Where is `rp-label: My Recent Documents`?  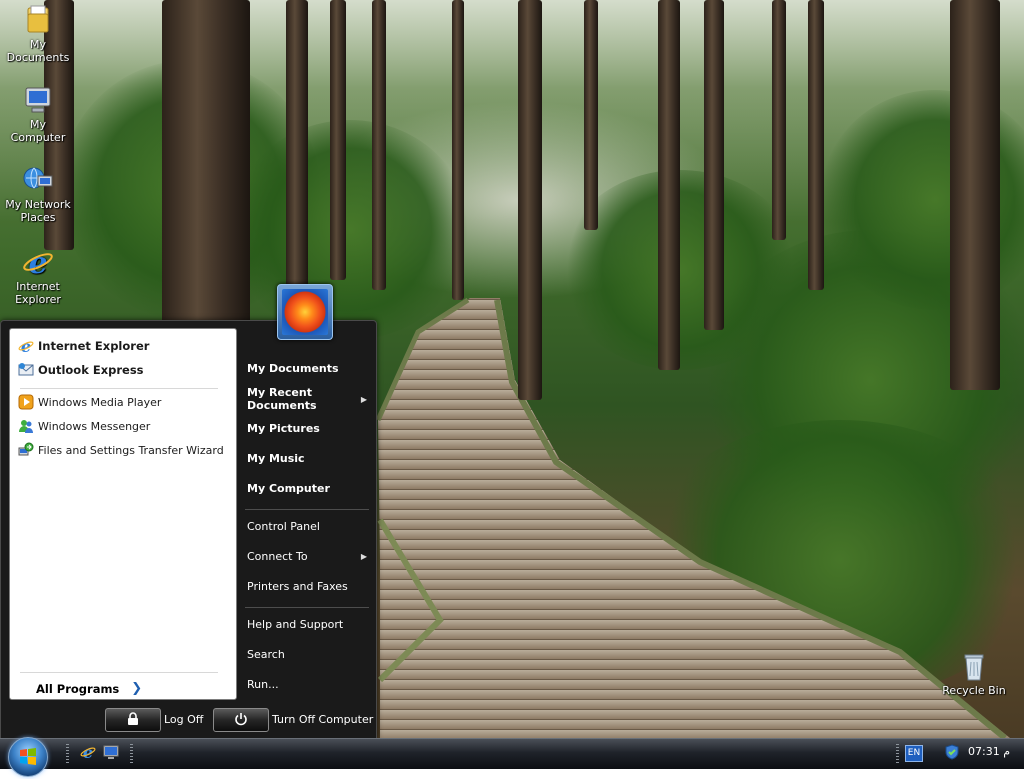 rp-label: My Recent Documents is located at coordinates (282, 399).